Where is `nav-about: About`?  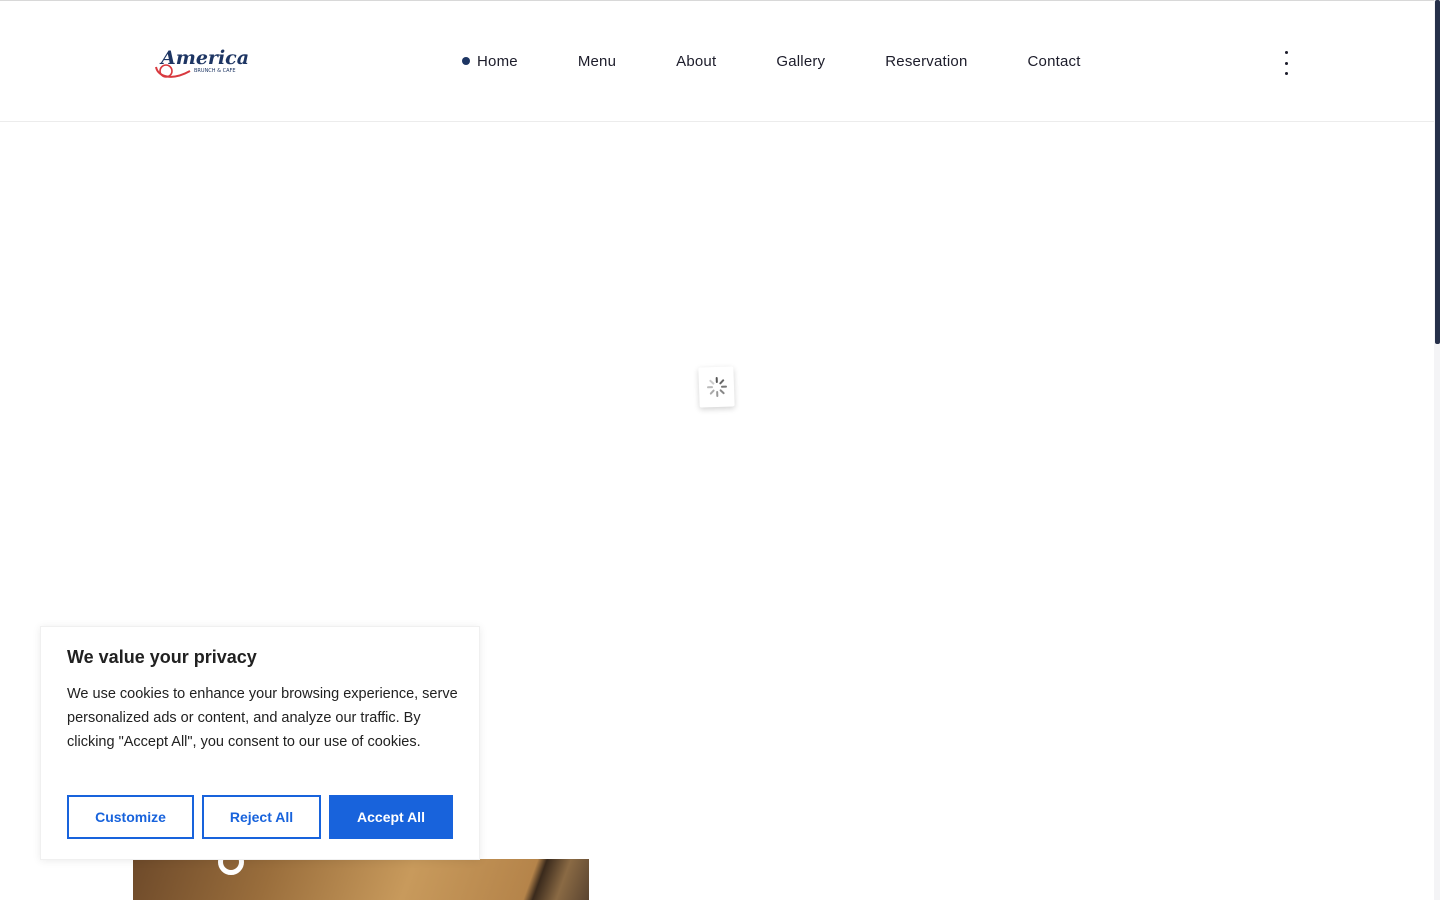 nav-about: About is located at coordinates (696, 61).